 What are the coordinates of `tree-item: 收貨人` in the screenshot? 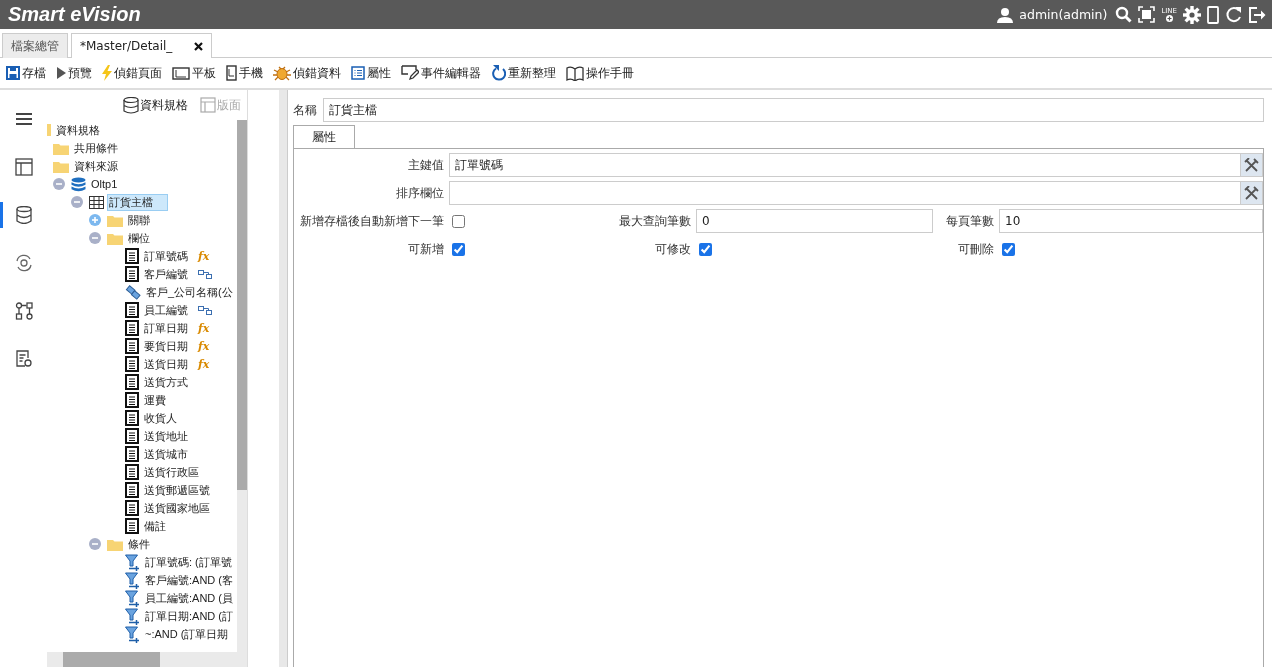 It's located at (160, 418).